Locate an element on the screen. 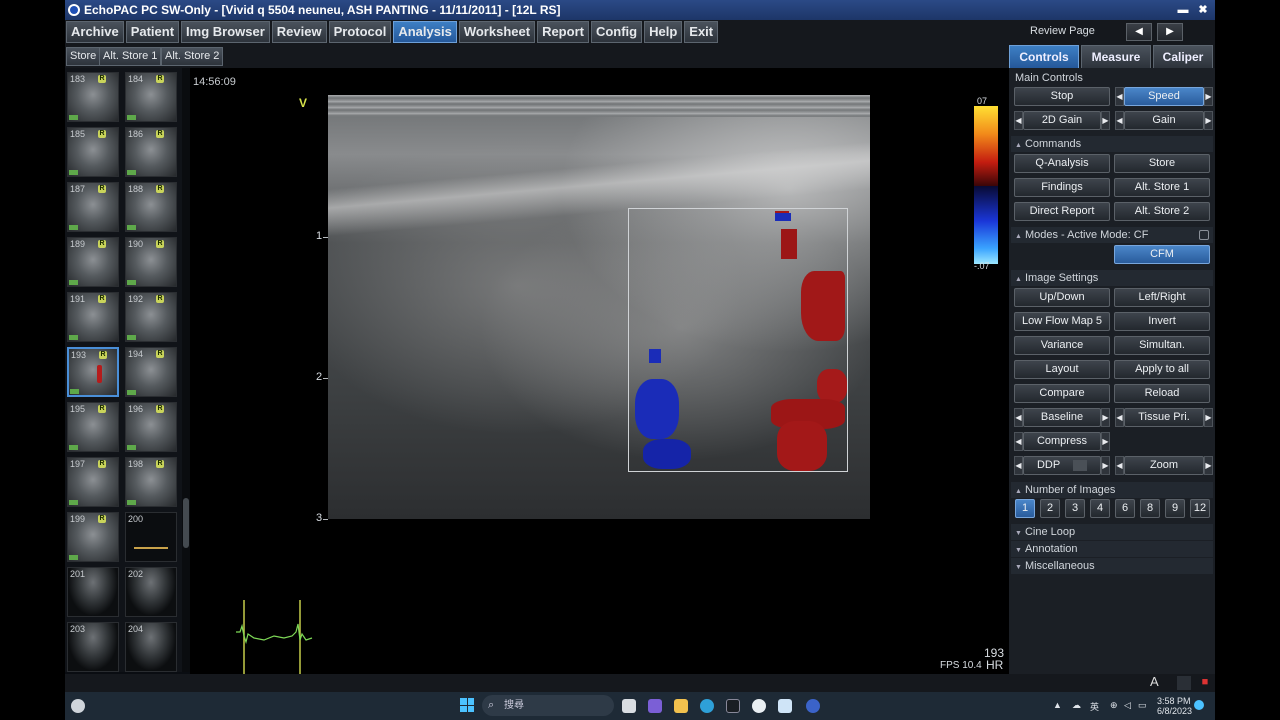 The width and height of the screenshot is (1280, 720). images-4-button: 4 is located at coordinates (1100, 508).